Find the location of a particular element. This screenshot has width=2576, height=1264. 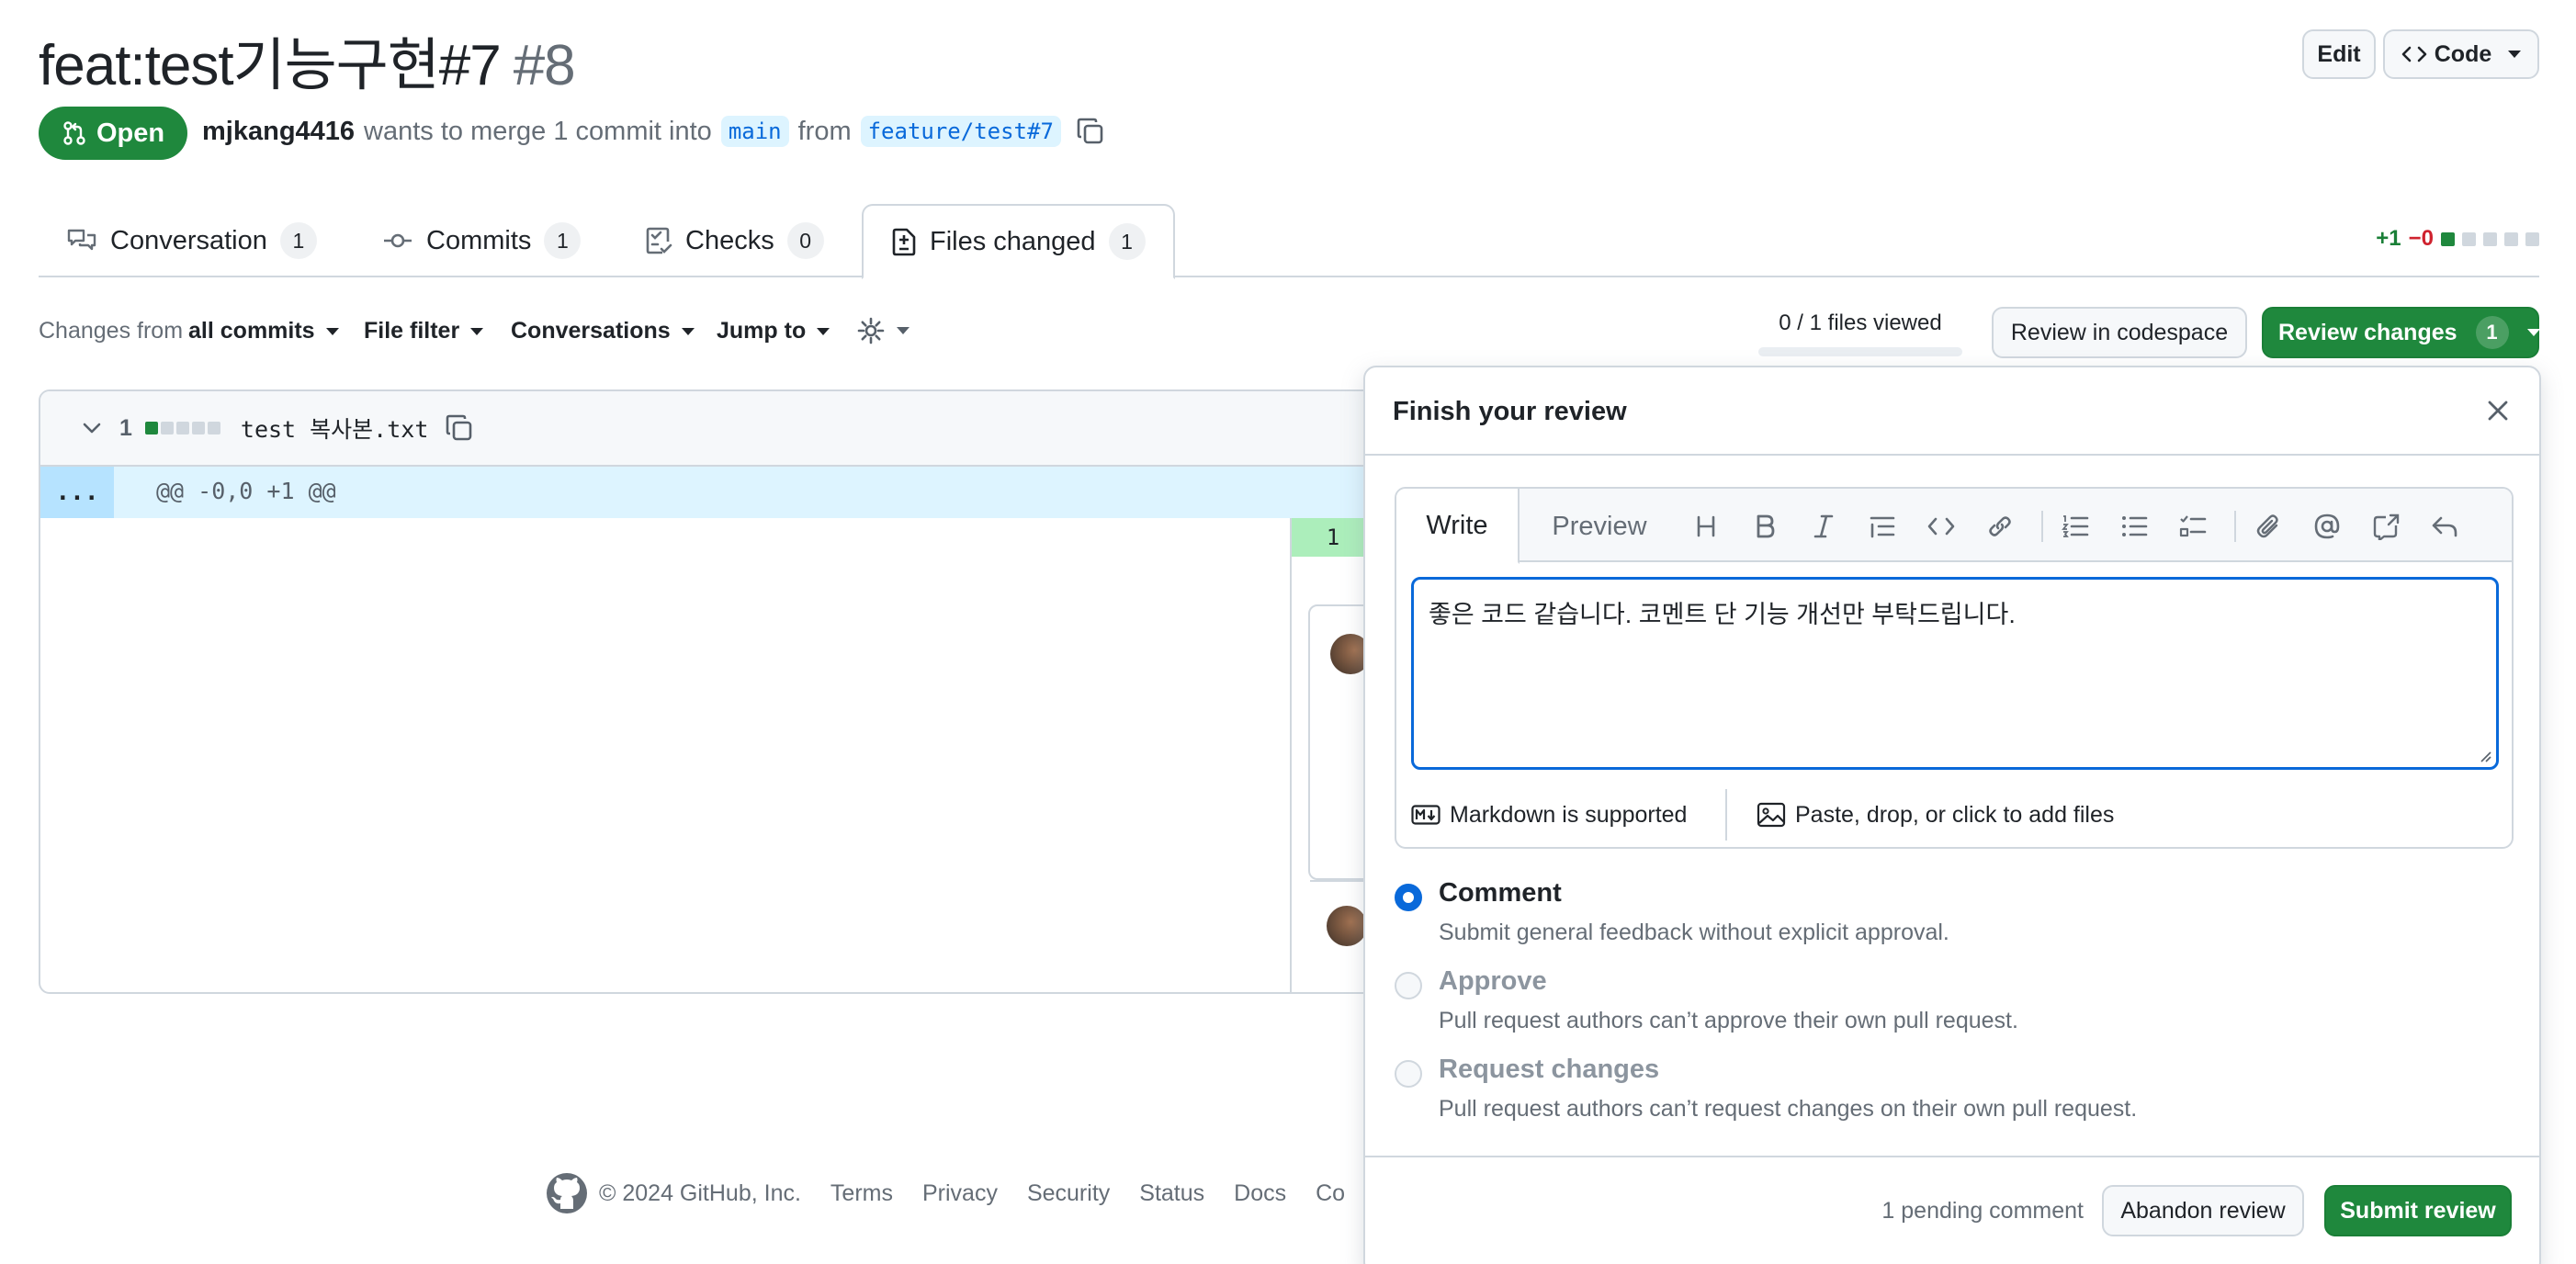

diff-settings-dropdown is located at coordinates (883, 330).